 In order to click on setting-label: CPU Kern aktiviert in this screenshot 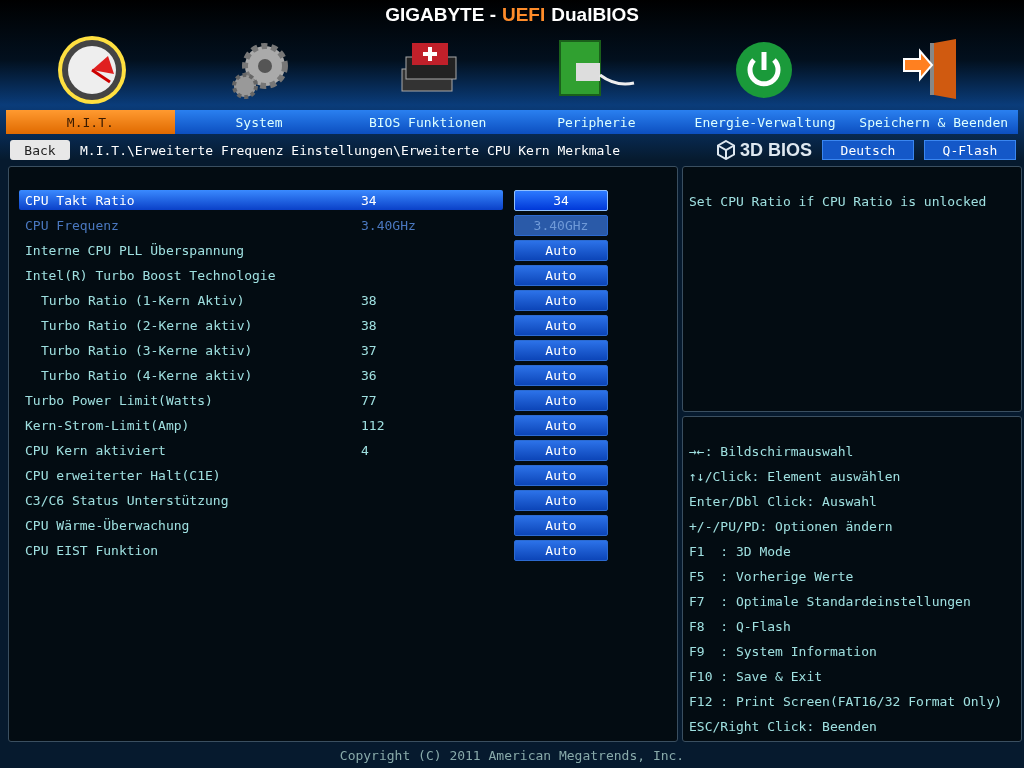, I will do `click(96, 450)`.